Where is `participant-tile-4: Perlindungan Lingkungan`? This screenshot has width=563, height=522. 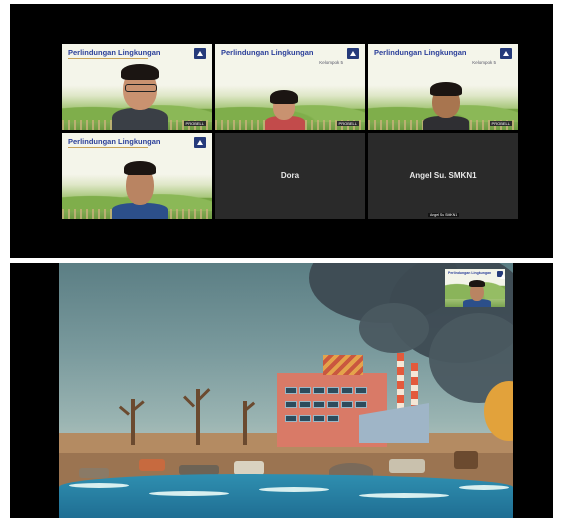 participant-tile-4: Perlindungan Lingkungan is located at coordinates (137, 176).